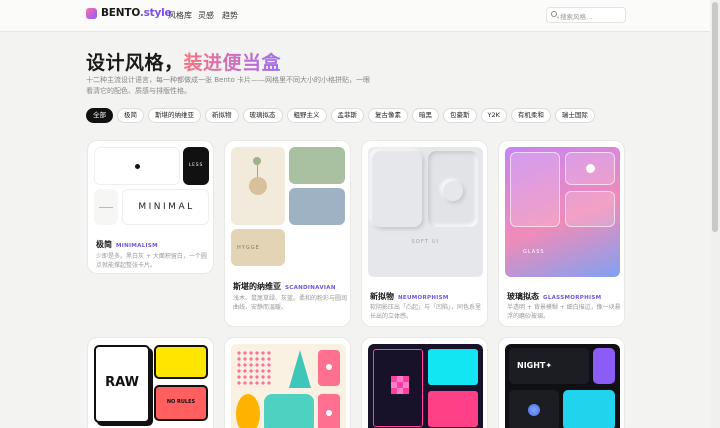 This screenshot has width=720, height=428. Describe the element at coordinates (604, 366) in the screenshot. I see `dark-tile-purple` at that location.